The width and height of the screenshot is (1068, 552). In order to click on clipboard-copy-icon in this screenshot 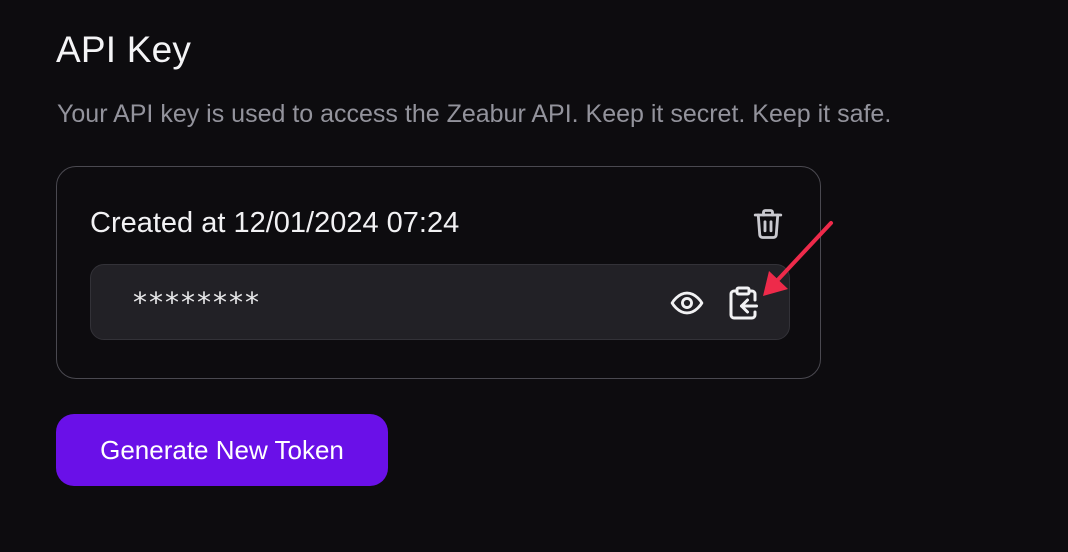, I will do `click(743, 303)`.